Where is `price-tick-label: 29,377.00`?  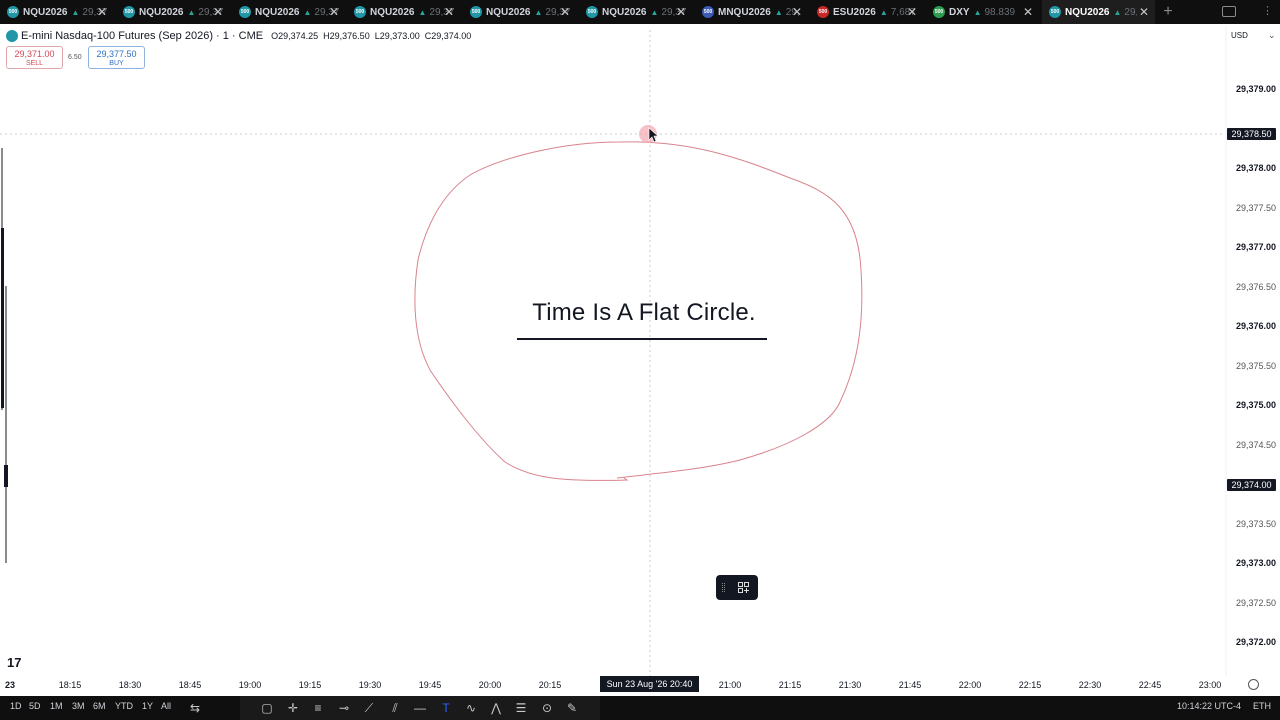 price-tick-label: 29,377.00 is located at coordinates (1255, 247).